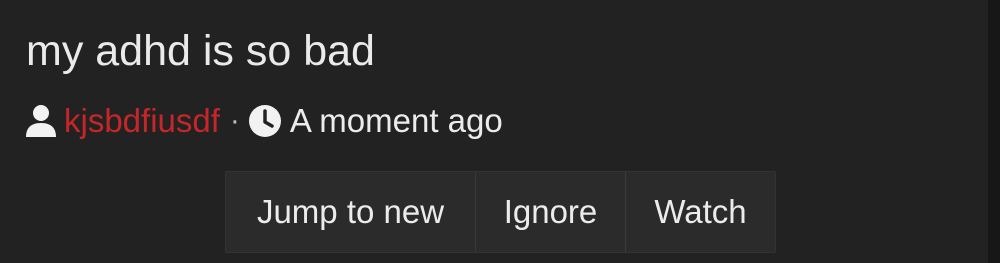  Describe the element at coordinates (396, 120) in the screenshot. I see `thread-timestamp: A moment ago` at that location.